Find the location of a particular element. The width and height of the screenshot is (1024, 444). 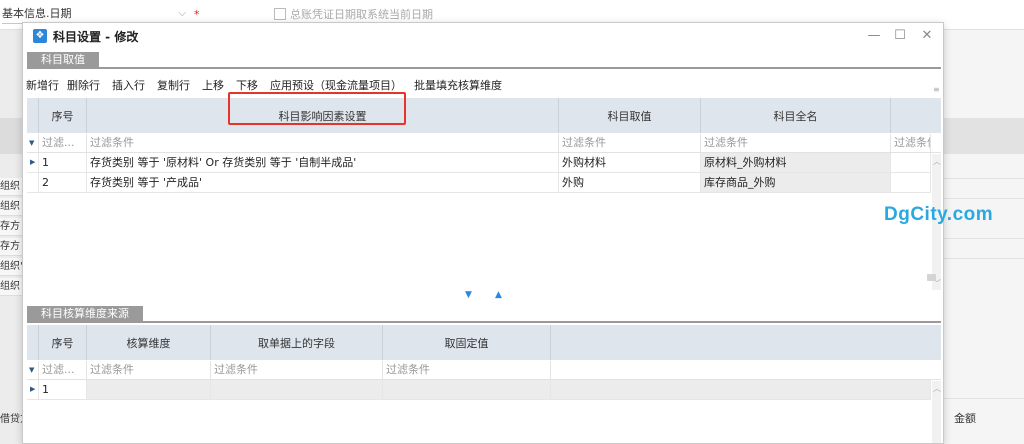

header-dimension: 核算维度 is located at coordinates (149, 342).